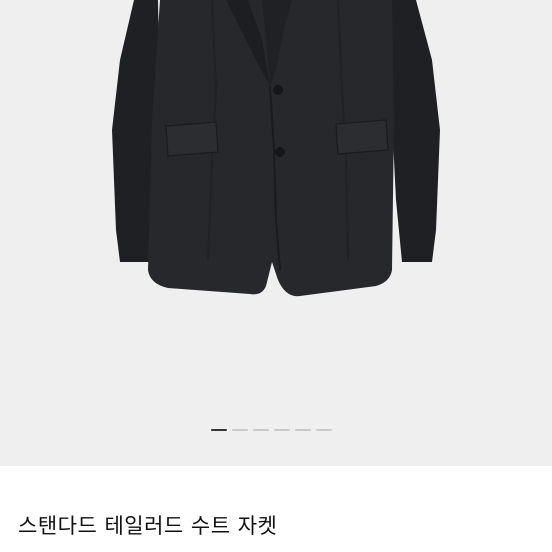  Describe the element at coordinates (219, 430) in the screenshot. I see `carousel-dot-active` at that location.